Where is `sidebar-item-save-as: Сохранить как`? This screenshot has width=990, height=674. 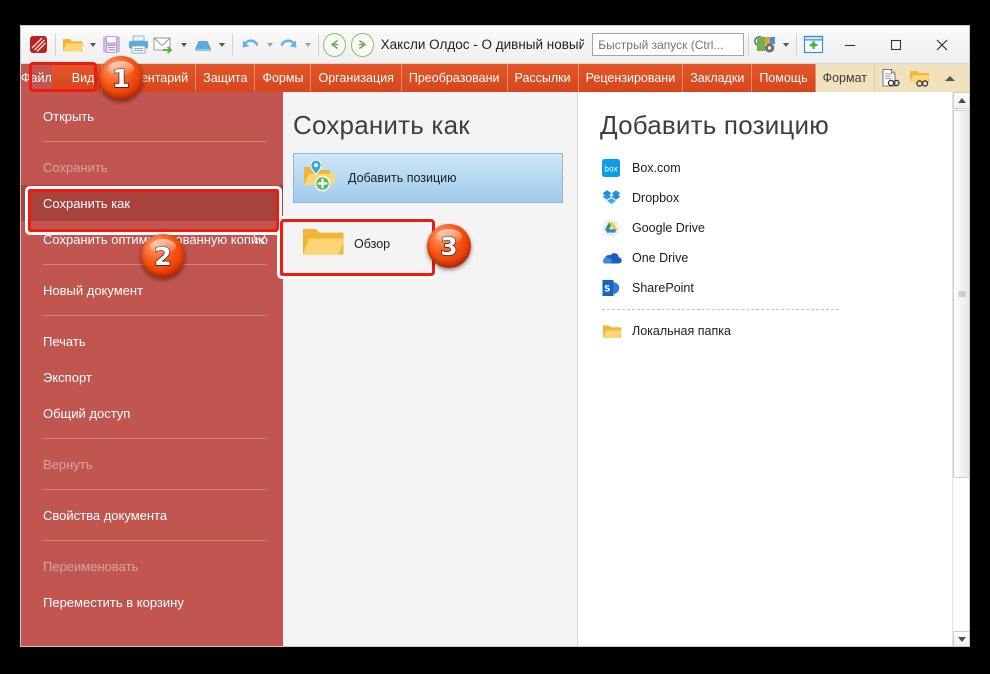
sidebar-item-save-as: Сохранить как is located at coordinates (152, 203).